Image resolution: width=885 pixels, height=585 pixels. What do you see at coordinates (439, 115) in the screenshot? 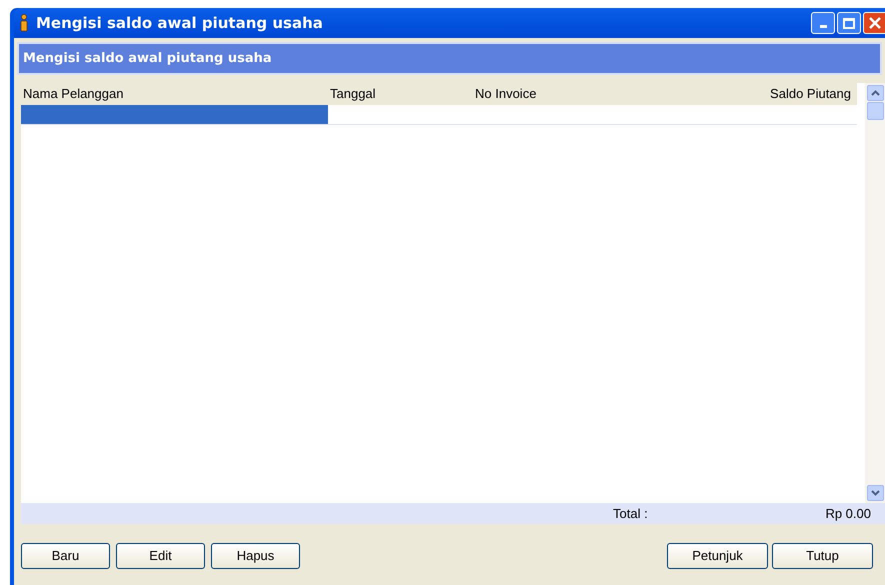
I see `table-row` at bounding box center [439, 115].